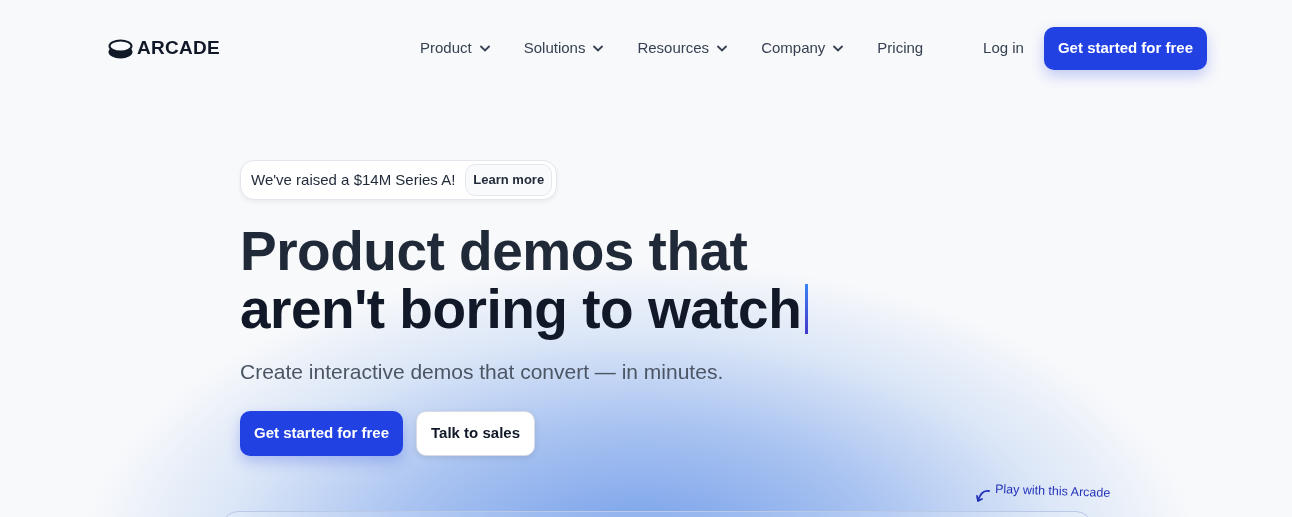 The width and height of the screenshot is (1292, 517). I want to click on nav-link: Solutions, so click(563, 48).